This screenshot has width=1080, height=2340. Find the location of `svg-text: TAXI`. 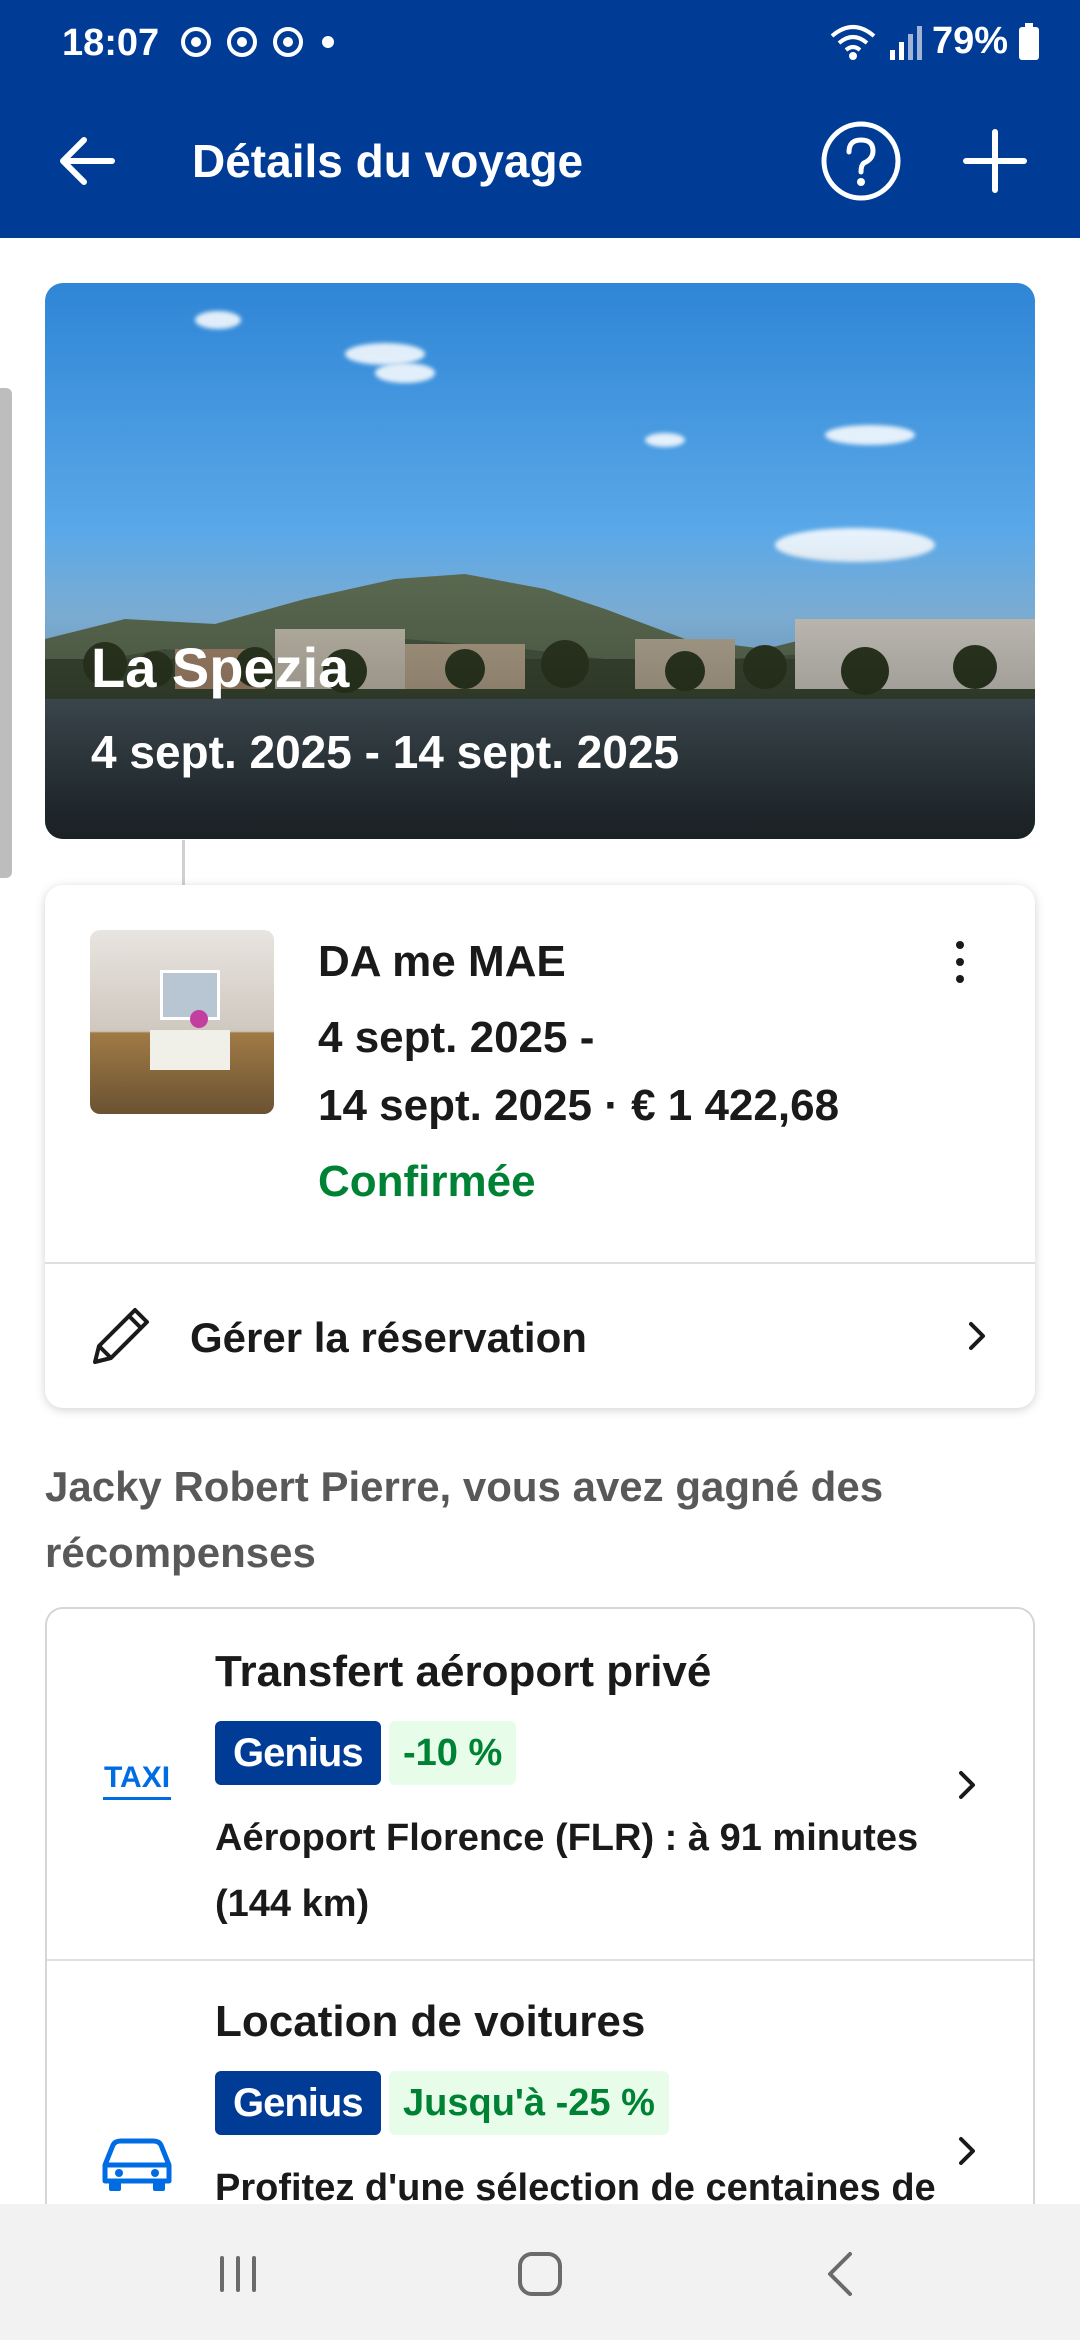

svg-text: TAXI is located at coordinates (137, 1777).